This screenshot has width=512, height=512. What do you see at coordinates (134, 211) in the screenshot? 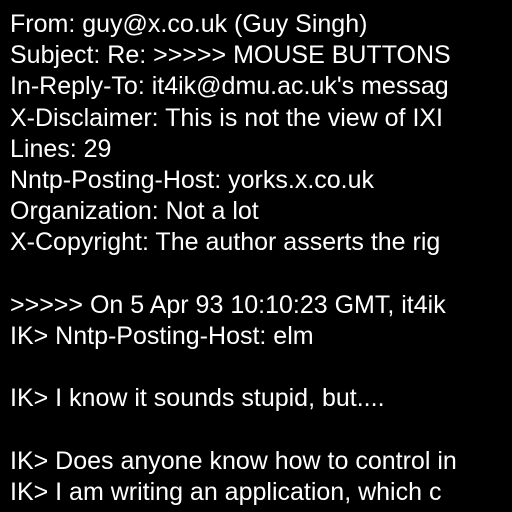
I see `header-organization: Organization: Not a lot` at bounding box center [134, 211].